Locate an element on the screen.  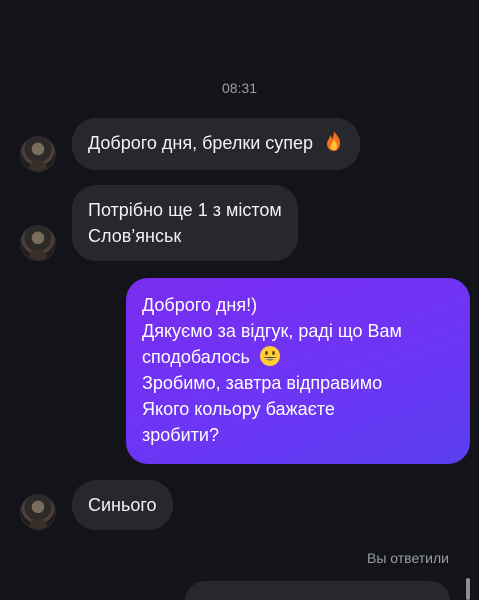
incoming-message-bubble: Синього is located at coordinates (122, 505).